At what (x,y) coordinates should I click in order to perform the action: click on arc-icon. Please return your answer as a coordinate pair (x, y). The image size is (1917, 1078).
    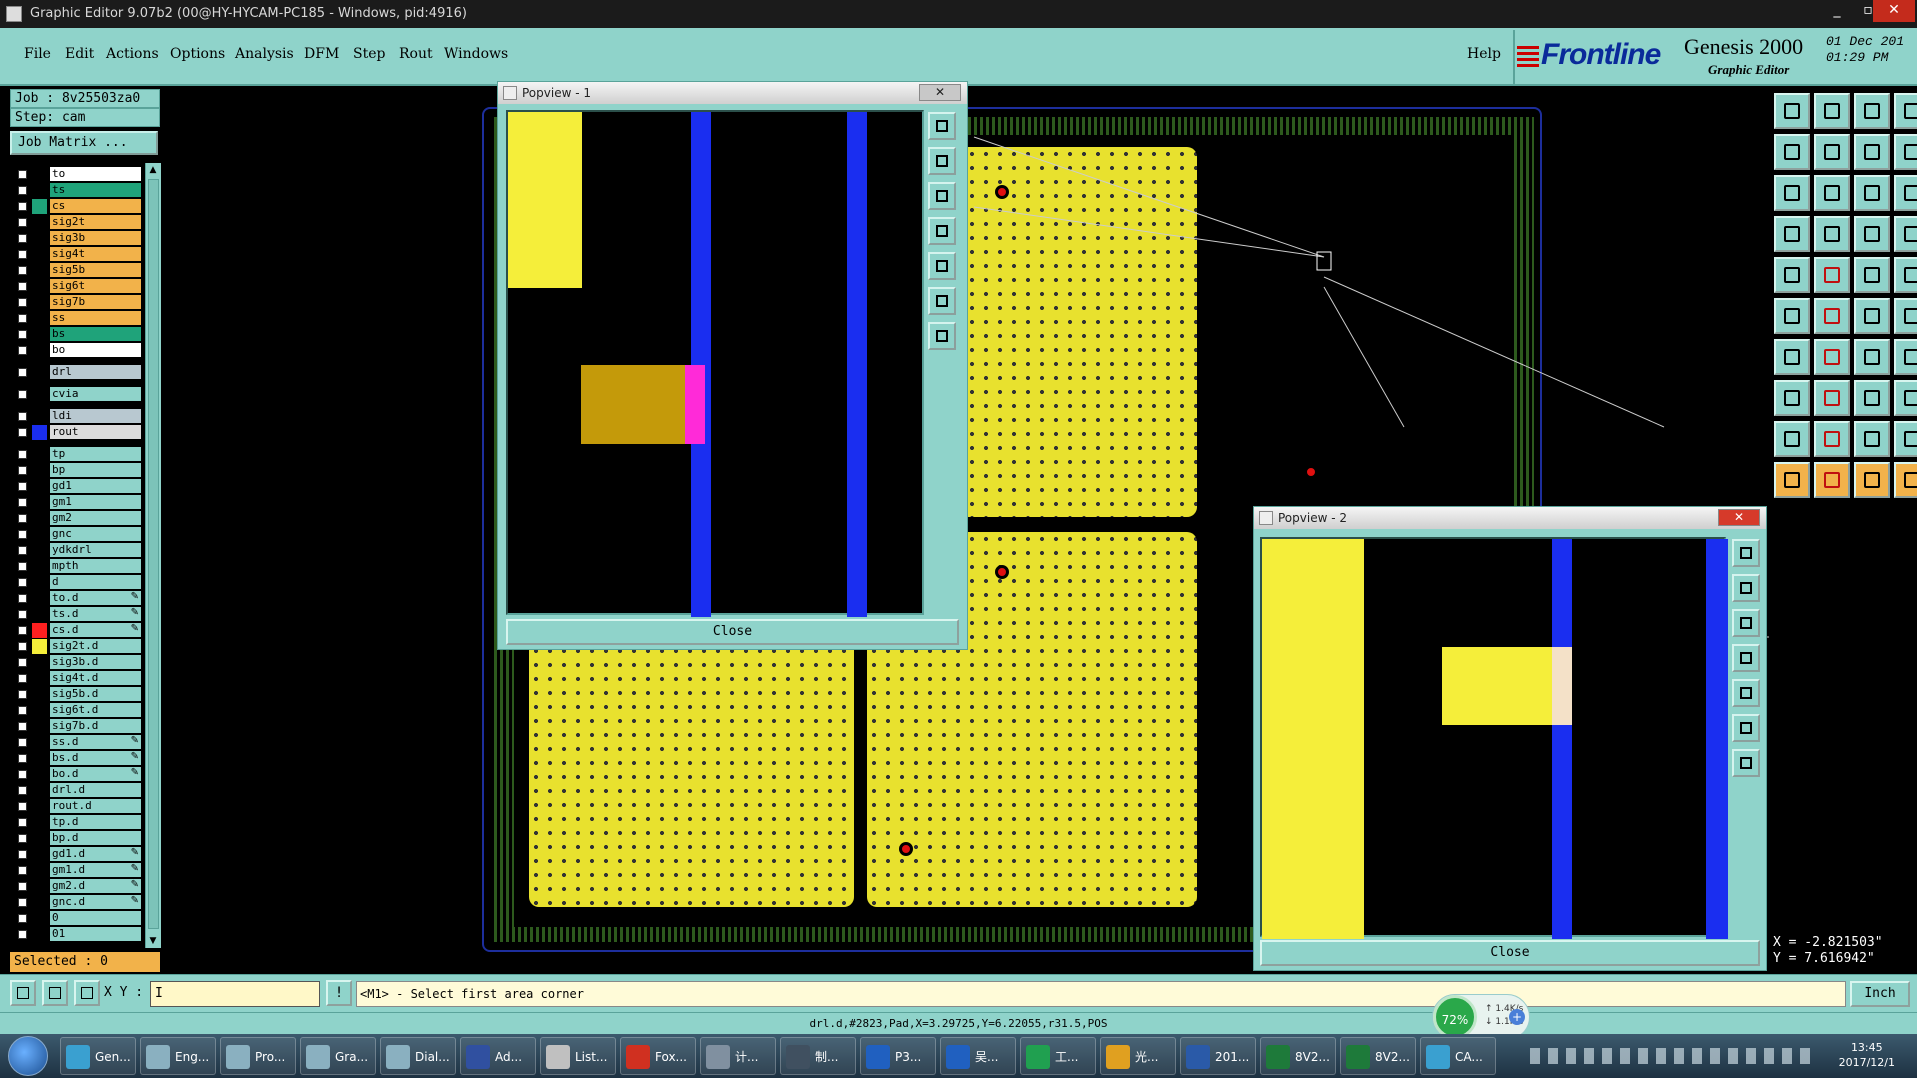
    Looking at the image, I should click on (1872, 357).